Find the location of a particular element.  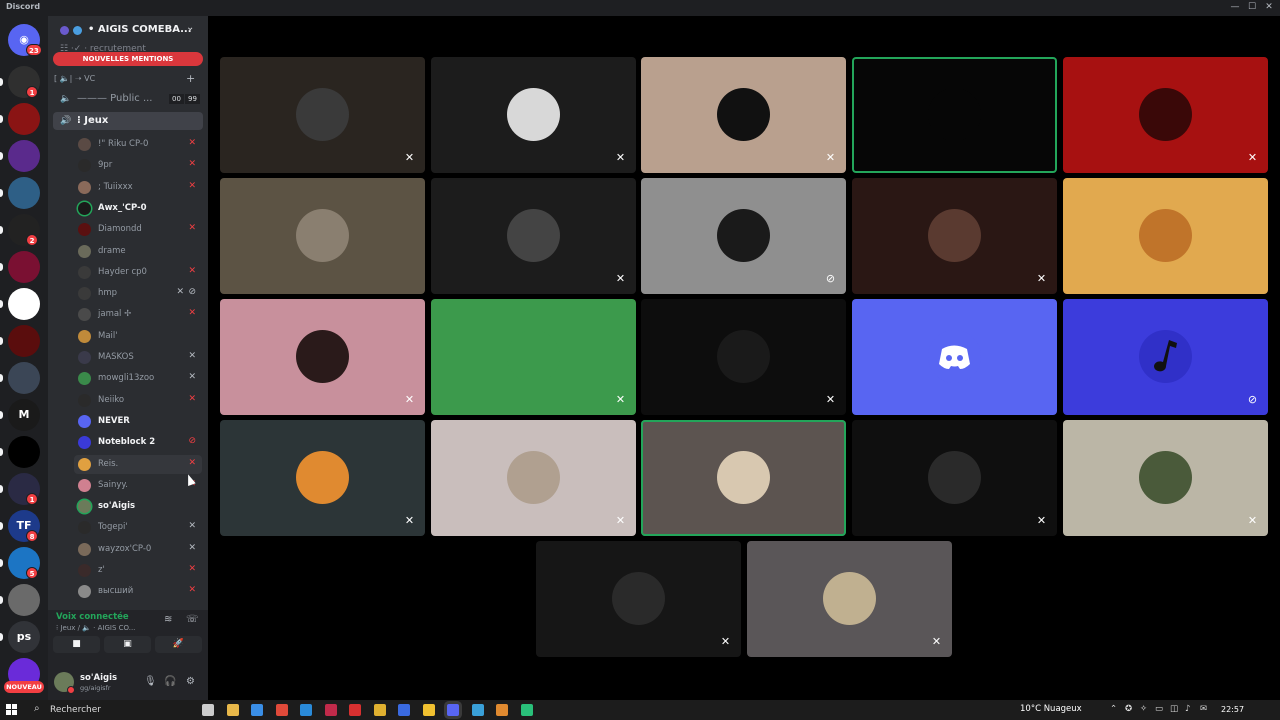

voice-member: Diamondd ✕ is located at coordinates (138, 229).